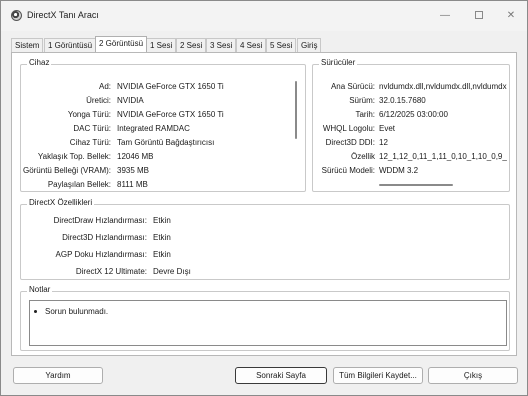 This screenshot has width=528, height=396. Describe the element at coordinates (399, 170) in the screenshot. I see `driver-value: WDDM 3.2` at that location.